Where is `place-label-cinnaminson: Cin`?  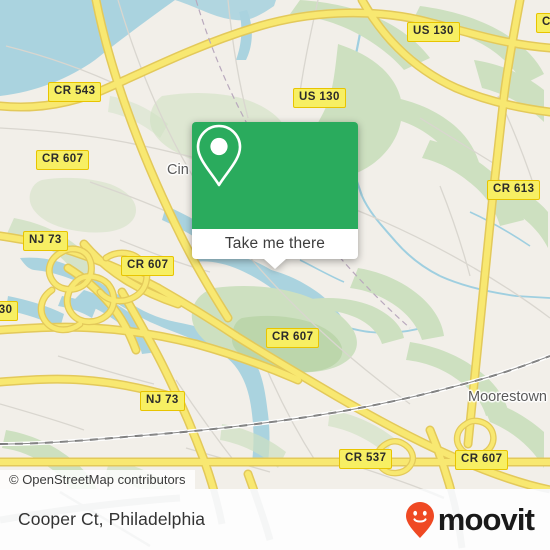
place-label-cinnaminson: Cin is located at coordinates (178, 170).